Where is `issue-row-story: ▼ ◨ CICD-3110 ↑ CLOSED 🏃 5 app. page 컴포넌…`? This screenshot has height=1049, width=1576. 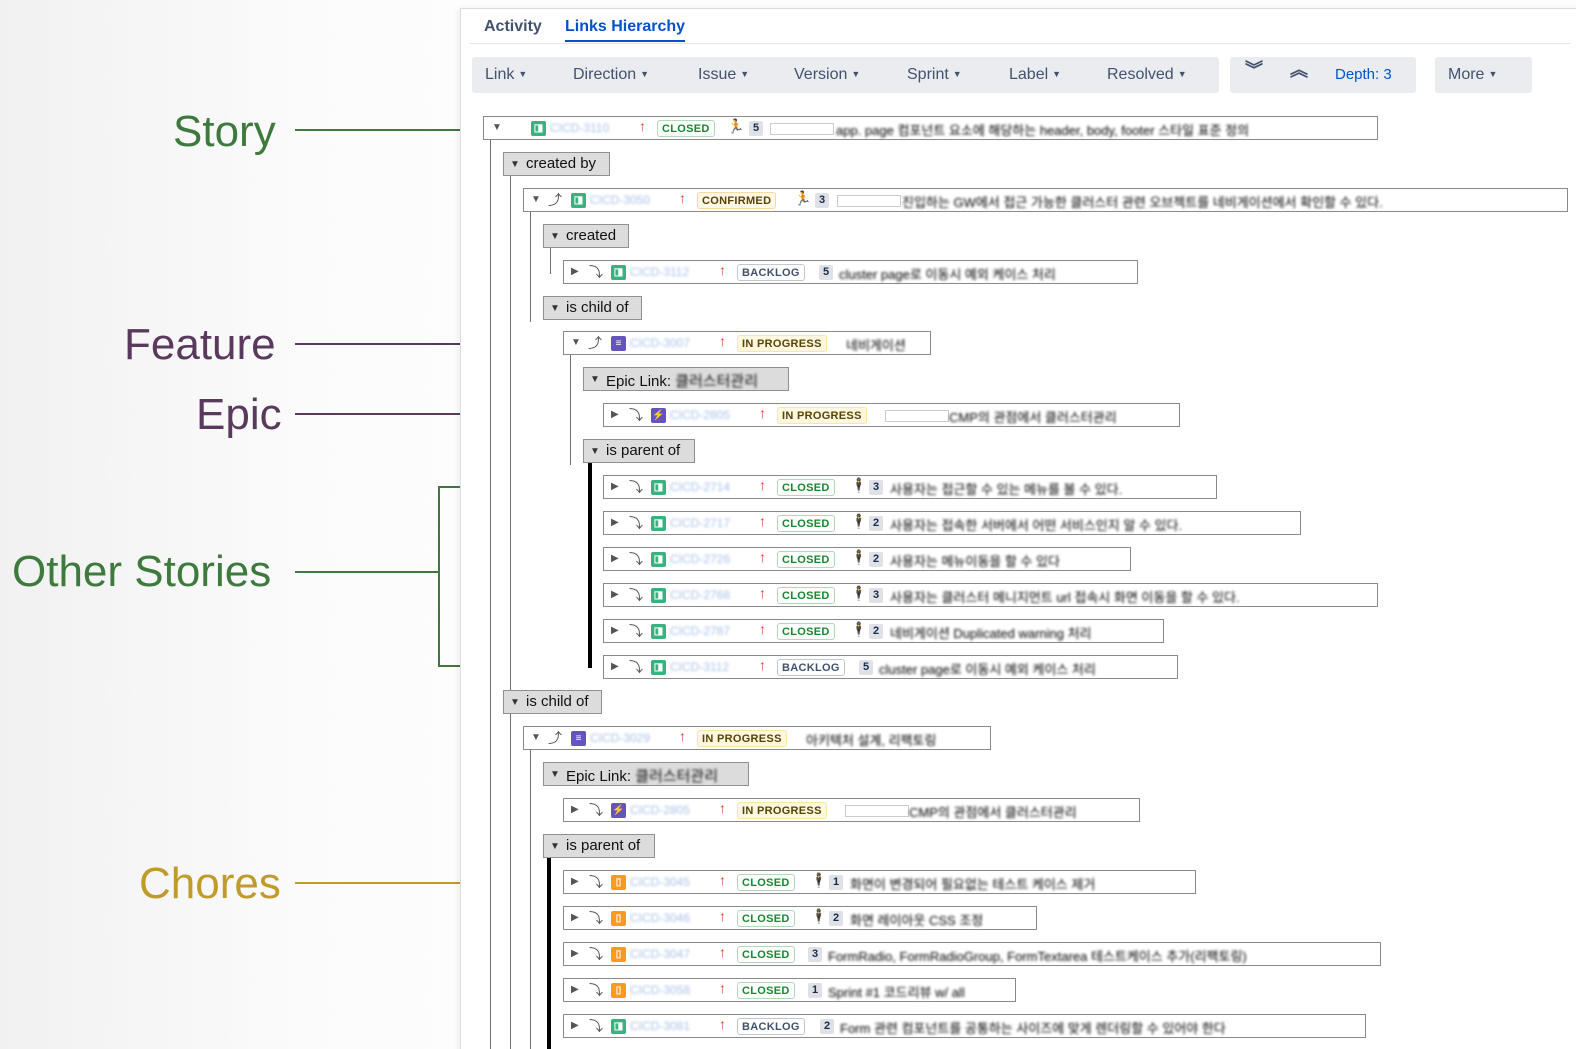
issue-row-story: ▼ ◨ CICD-3110 ↑ CLOSED 🏃 5 app. page 컴포넌… is located at coordinates (930, 128).